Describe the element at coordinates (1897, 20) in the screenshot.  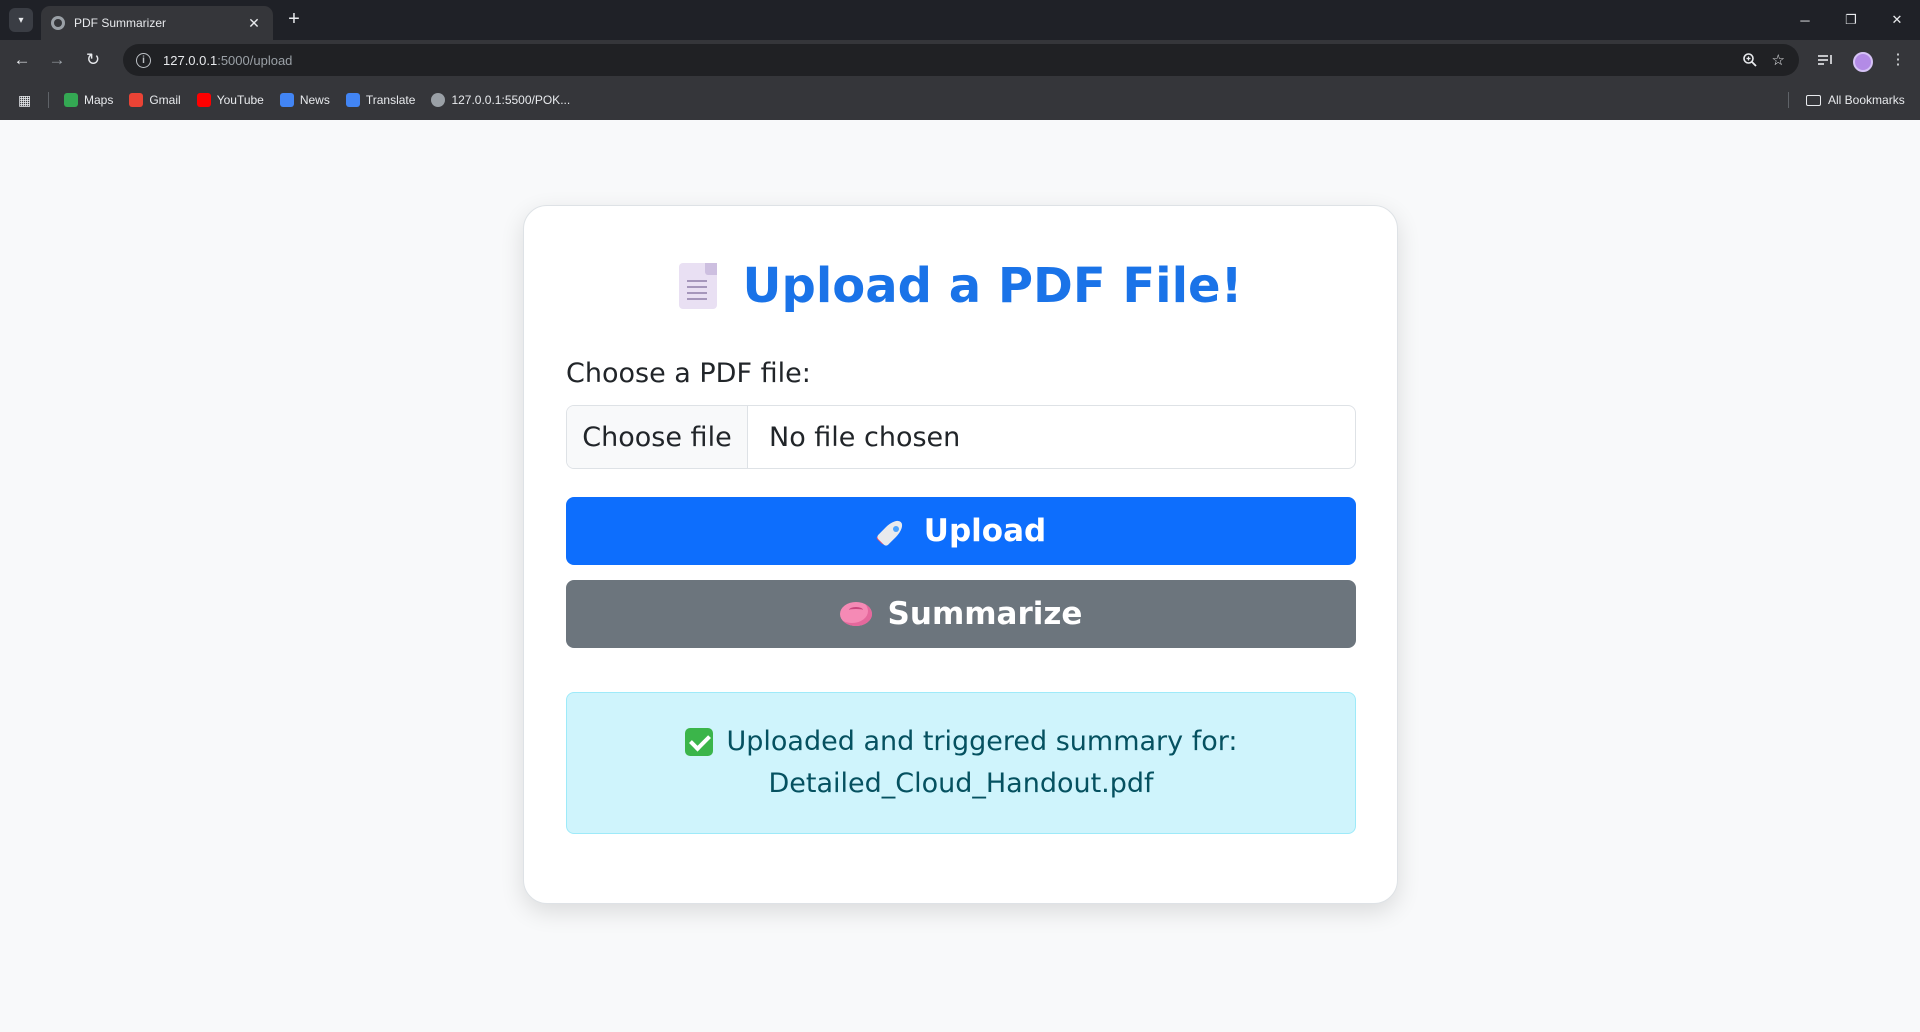
I see `close-window-button: ✕` at that location.